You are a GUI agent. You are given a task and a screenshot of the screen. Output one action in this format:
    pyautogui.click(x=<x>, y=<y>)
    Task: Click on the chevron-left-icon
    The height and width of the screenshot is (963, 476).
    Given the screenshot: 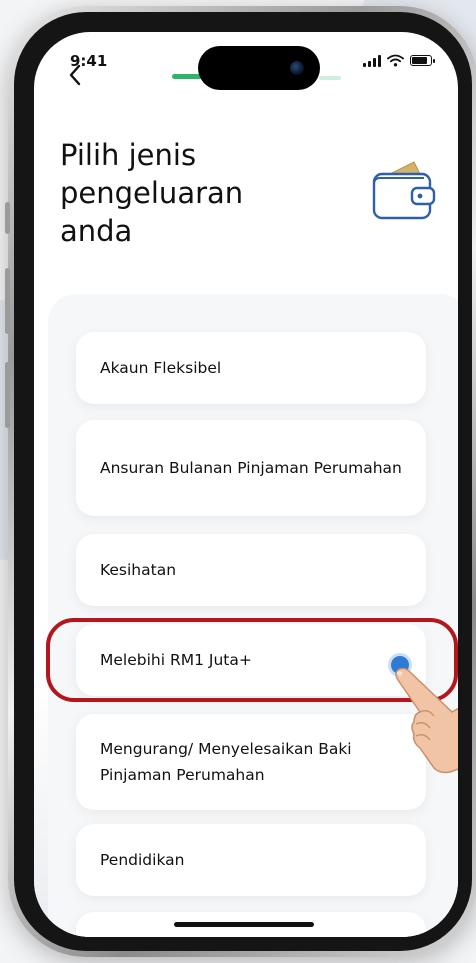 What is the action you would take?
    pyautogui.click(x=75, y=75)
    